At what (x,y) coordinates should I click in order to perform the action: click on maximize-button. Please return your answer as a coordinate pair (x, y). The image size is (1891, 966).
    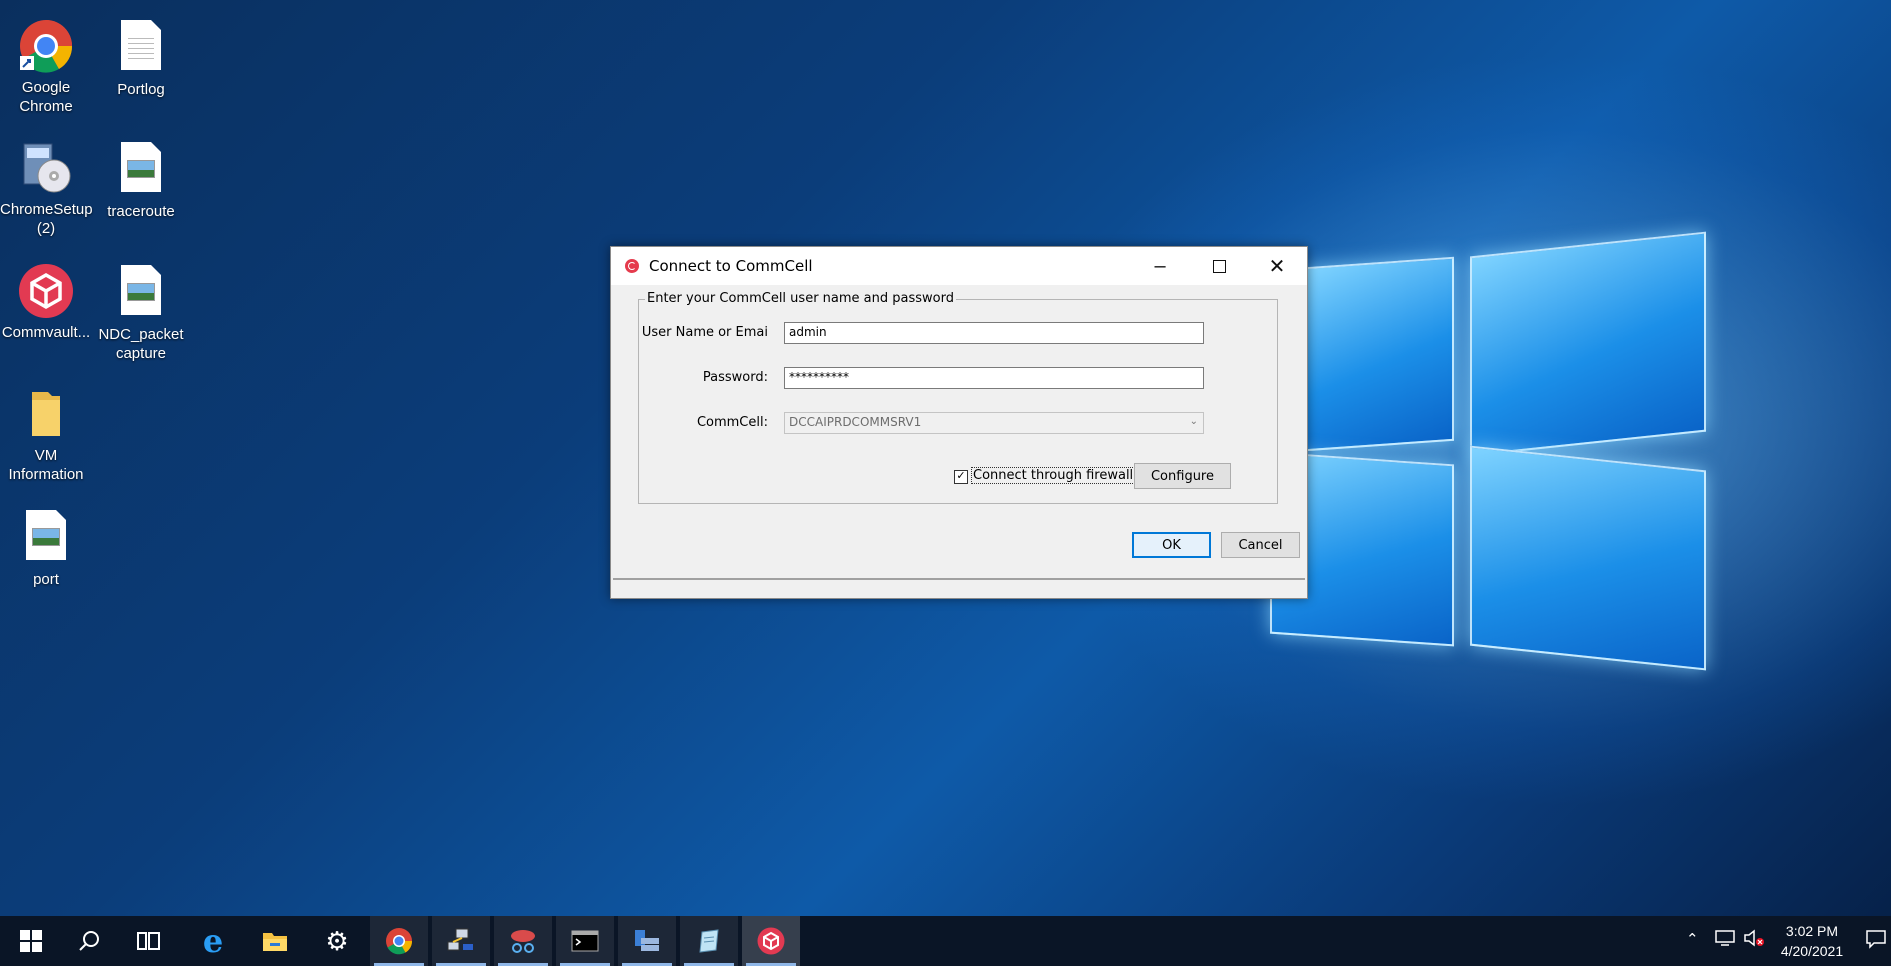
    Looking at the image, I should click on (1219, 266).